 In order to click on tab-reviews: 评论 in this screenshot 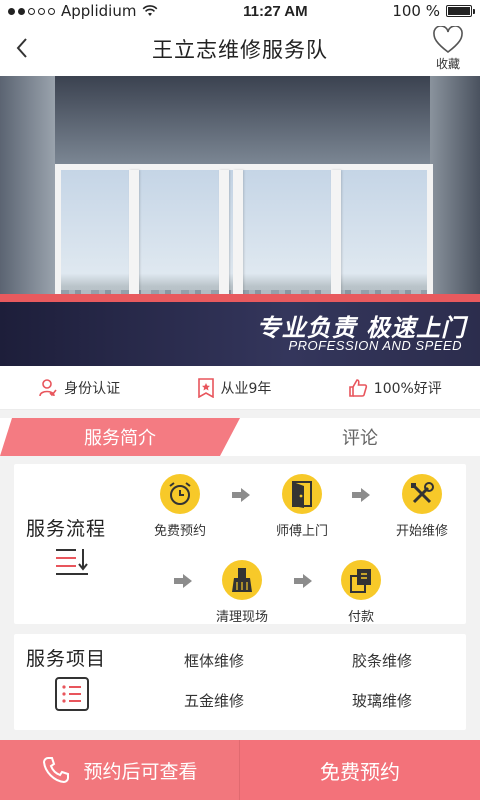, I will do `click(360, 437)`.